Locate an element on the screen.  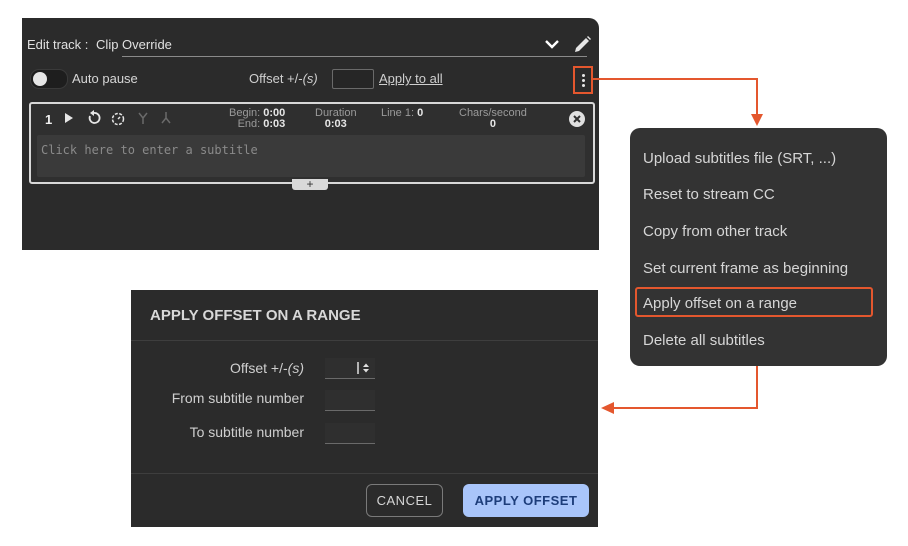
chars-per-second-info: Chars/second 0 is located at coordinates (493, 119).